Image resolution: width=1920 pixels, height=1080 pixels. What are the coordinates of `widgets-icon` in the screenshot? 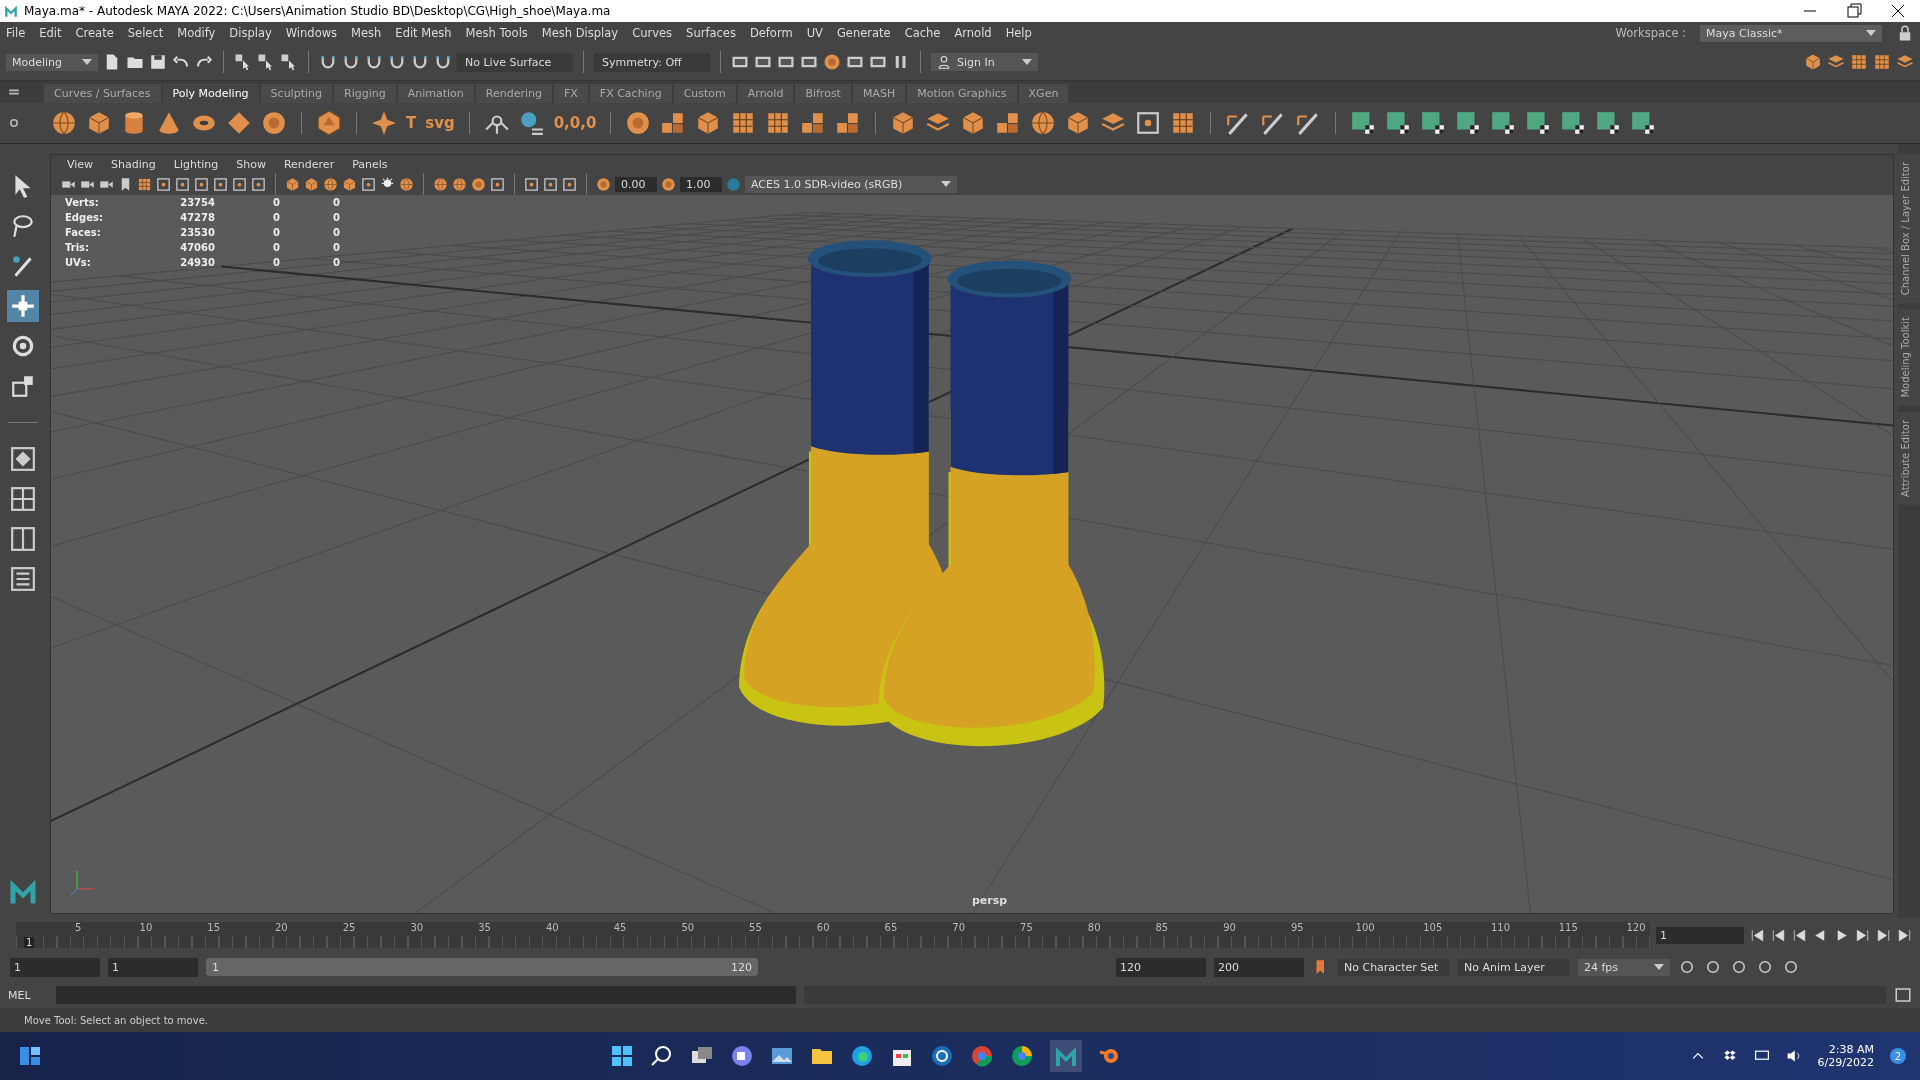 It's located at (30, 1056).